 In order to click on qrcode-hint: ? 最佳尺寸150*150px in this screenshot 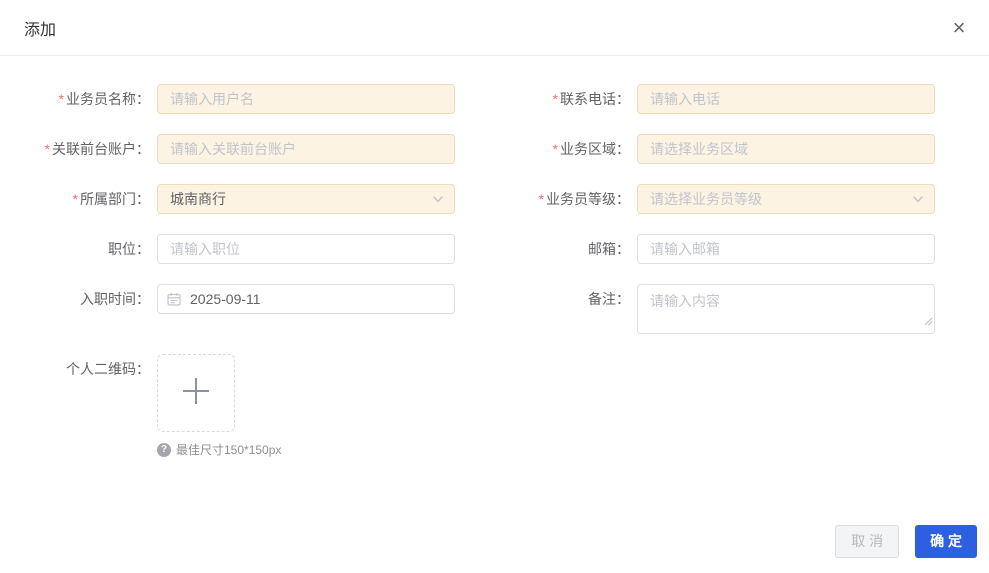, I will do `click(219, 449)`.